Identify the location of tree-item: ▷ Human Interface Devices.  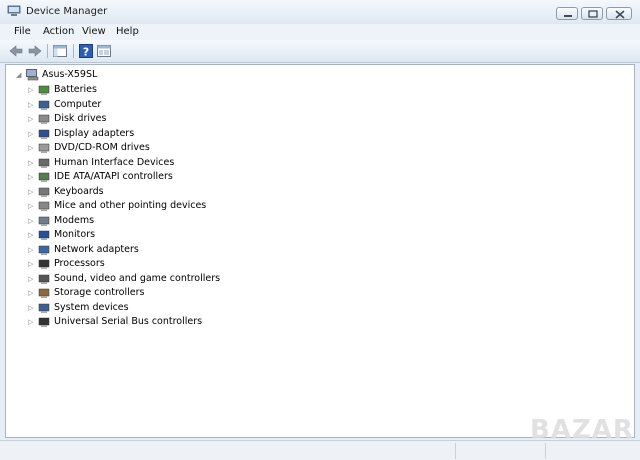
(158, 163).